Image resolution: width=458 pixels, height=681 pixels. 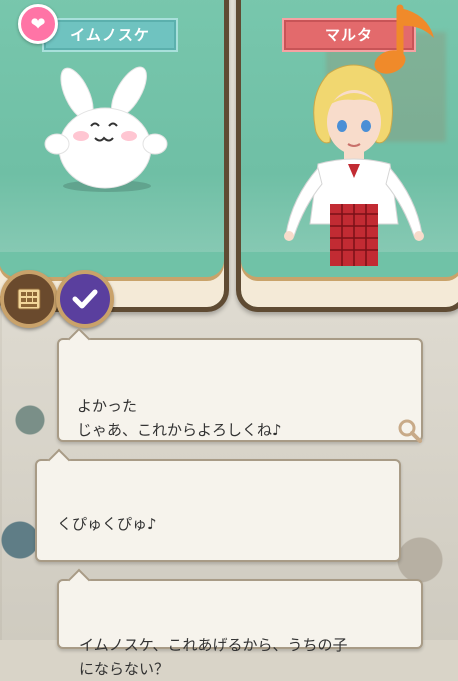 What do you see at coordinates (179, 418) in the screenshot?
I see `chat-message: よかった じゃあ、これからよろしくね♪` at bounding box center [179, 418].